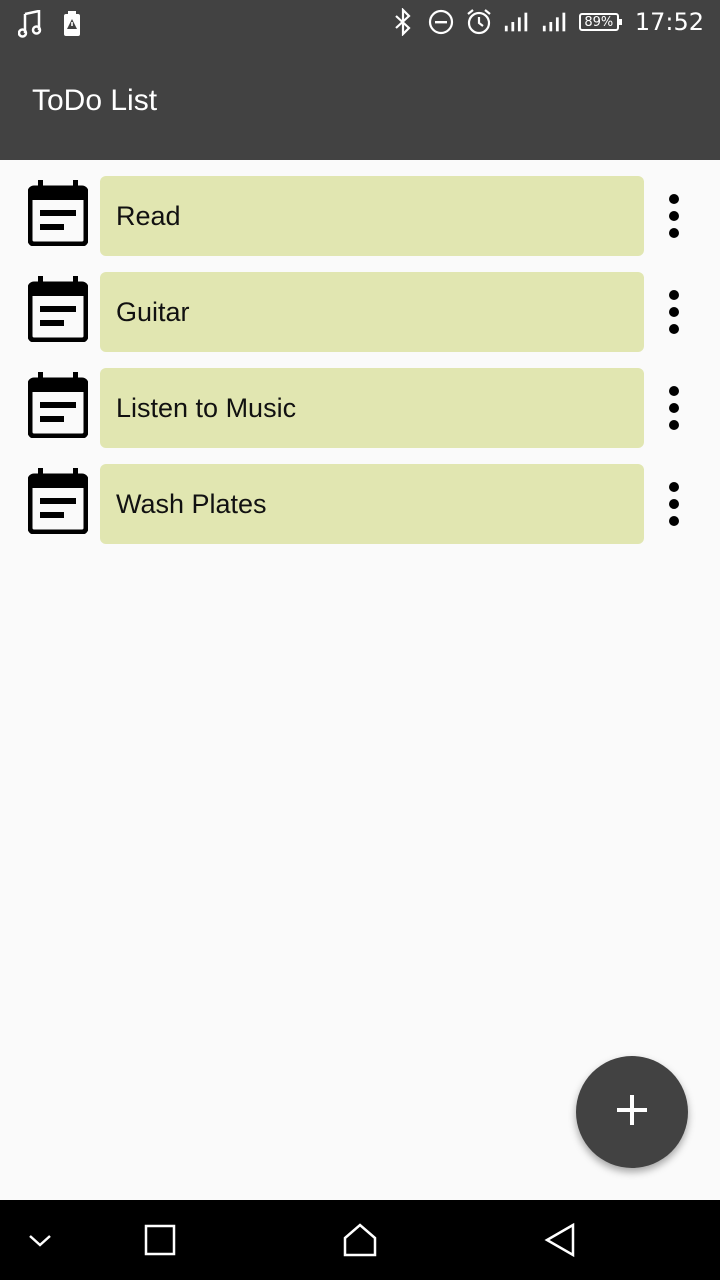 The image size is (720, 1280). I want to click on todo-label: Wash Plates, so click(191, 503).